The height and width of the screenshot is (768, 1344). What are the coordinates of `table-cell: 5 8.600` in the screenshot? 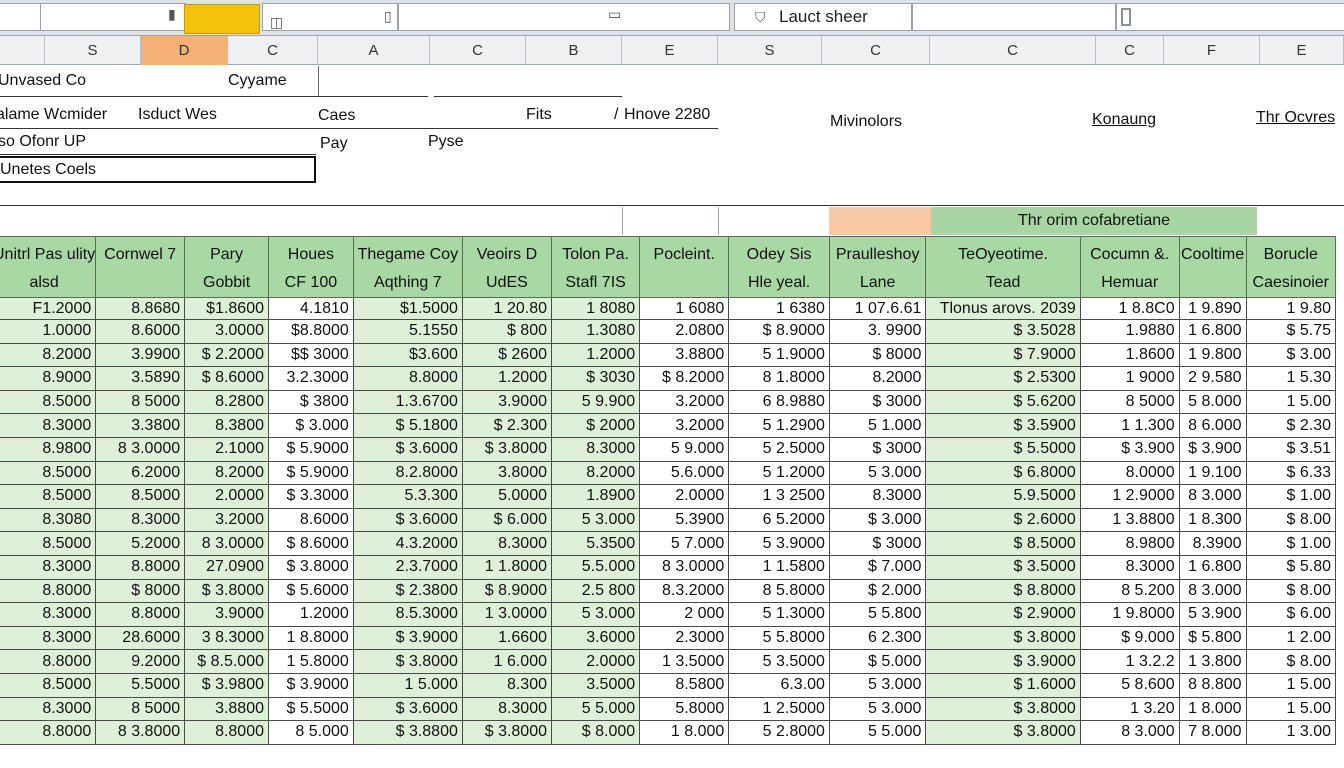 It's located at (1129, 685).